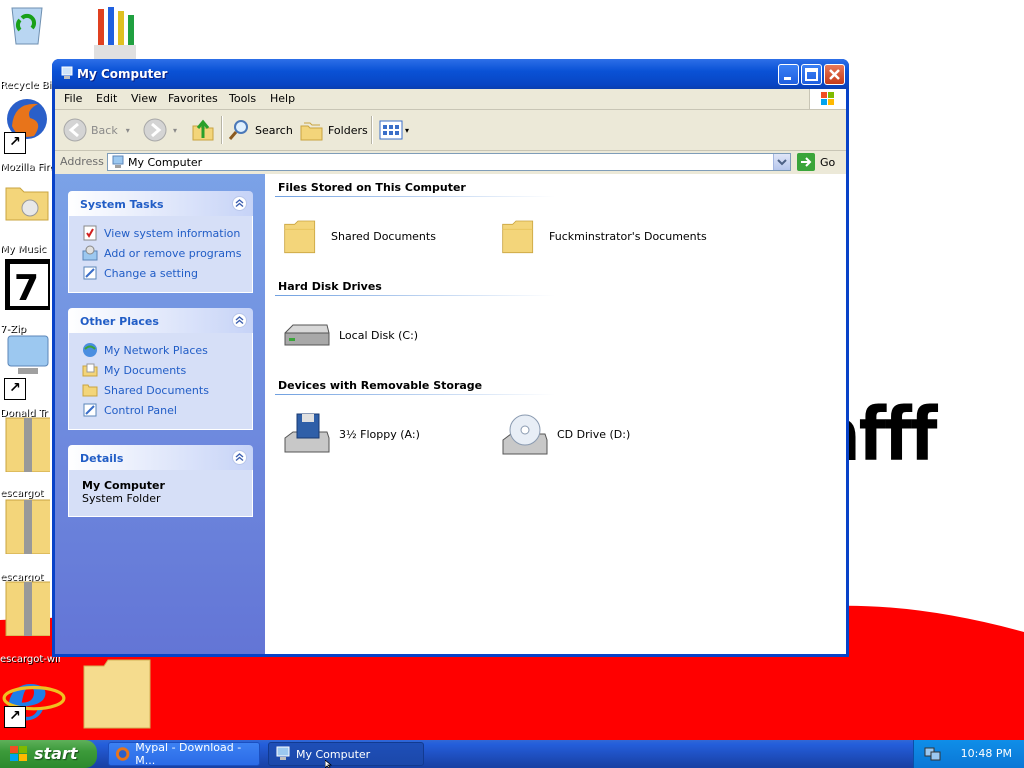 Image resolution: width=1024 pixels, height=768 pixels. Describe the element at coordinates (449, 162) in the screenshot. I see `address-field: My Computer` at that location.